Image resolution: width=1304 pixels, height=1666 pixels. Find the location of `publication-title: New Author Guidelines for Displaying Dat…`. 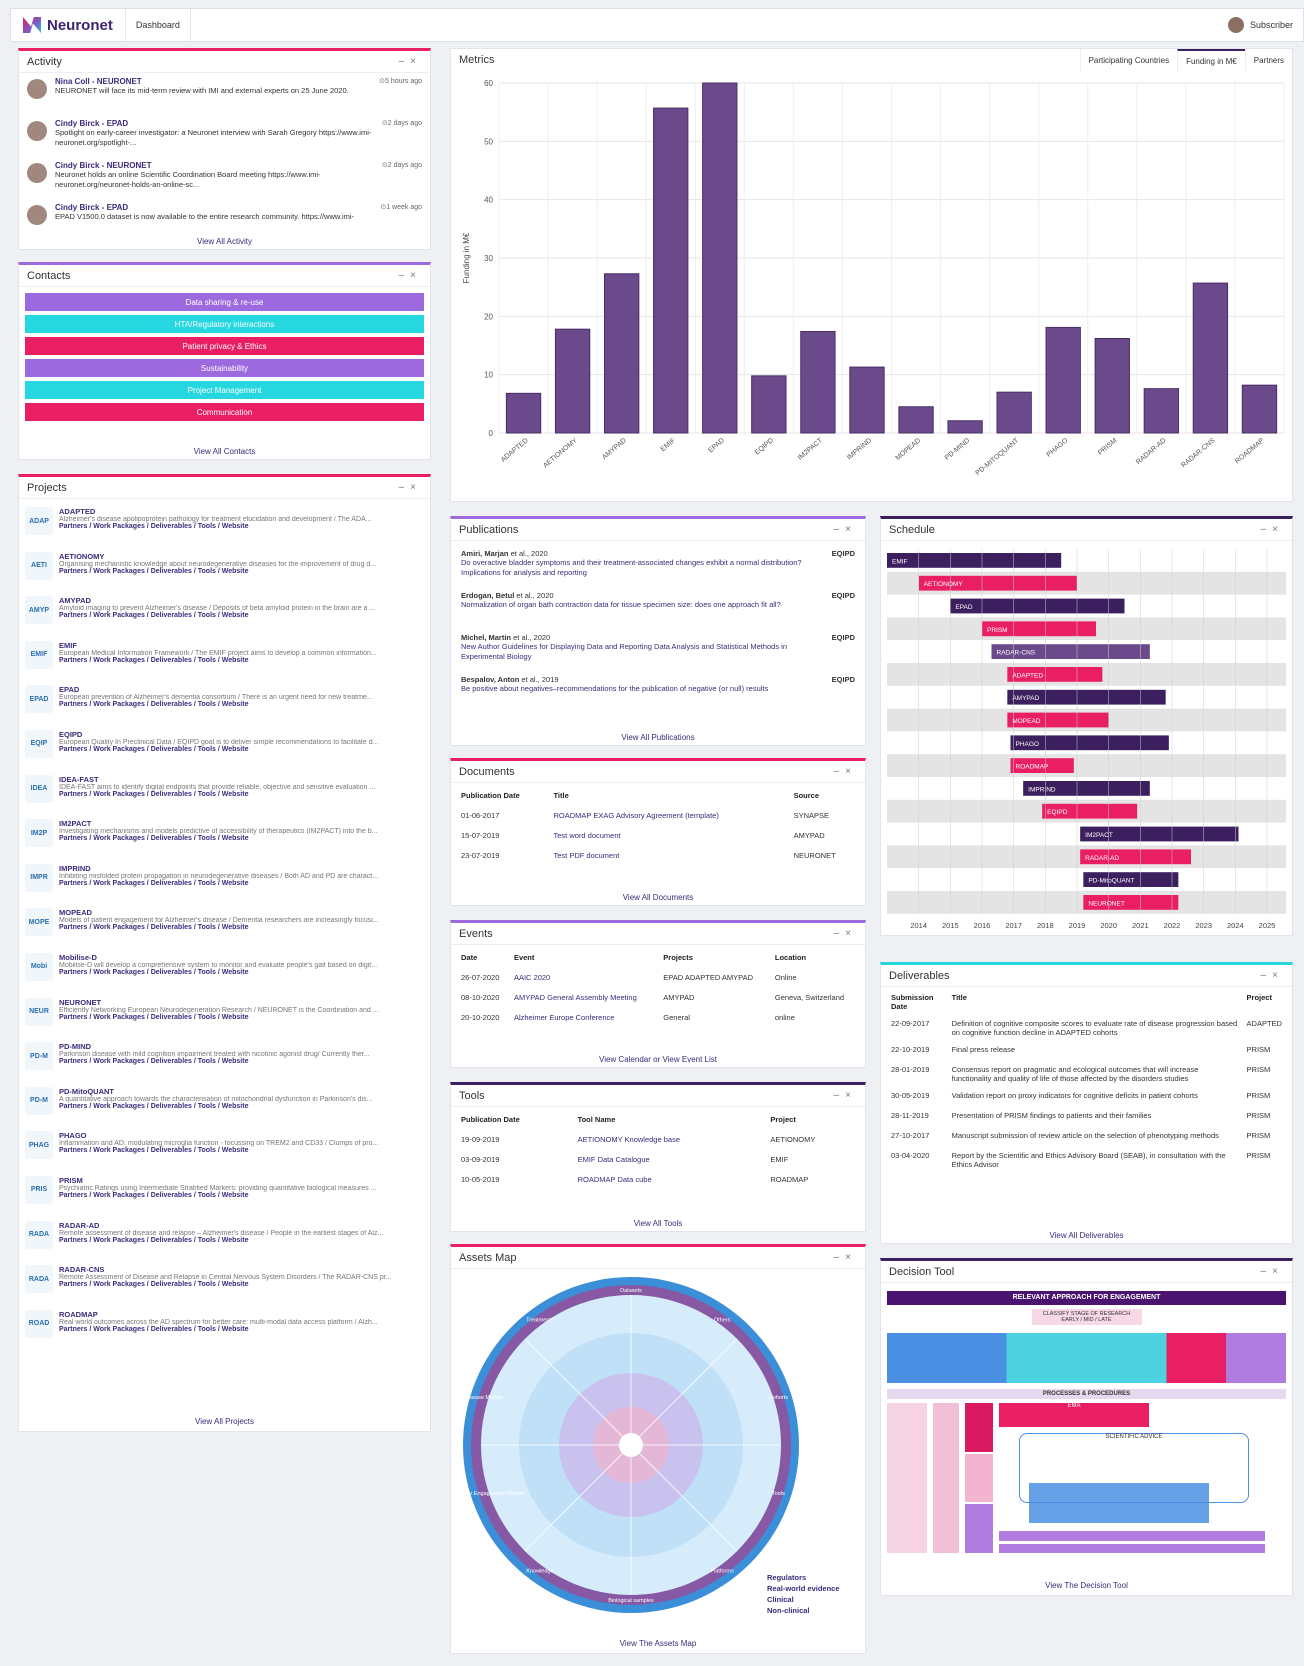

publication-title: New Author Guidelines for Displaying Dat… is located at coordinates (641, 652).